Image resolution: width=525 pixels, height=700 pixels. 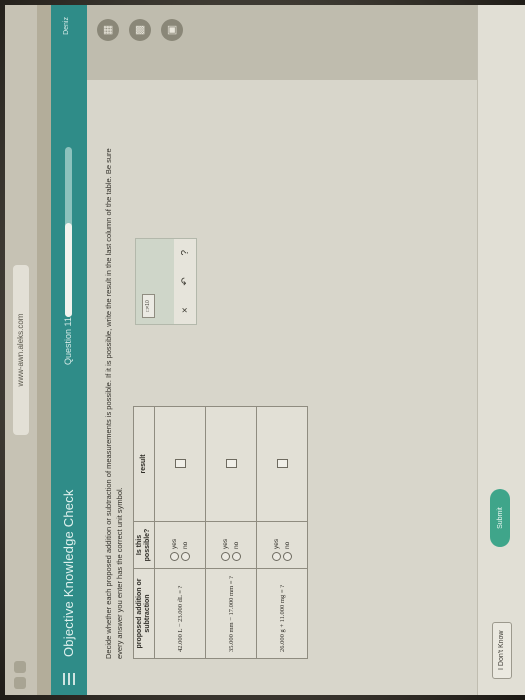 What do you see at coordinates (20, 683) in the screenshot?
I see `back-icon` at bounding box center [20, 683].